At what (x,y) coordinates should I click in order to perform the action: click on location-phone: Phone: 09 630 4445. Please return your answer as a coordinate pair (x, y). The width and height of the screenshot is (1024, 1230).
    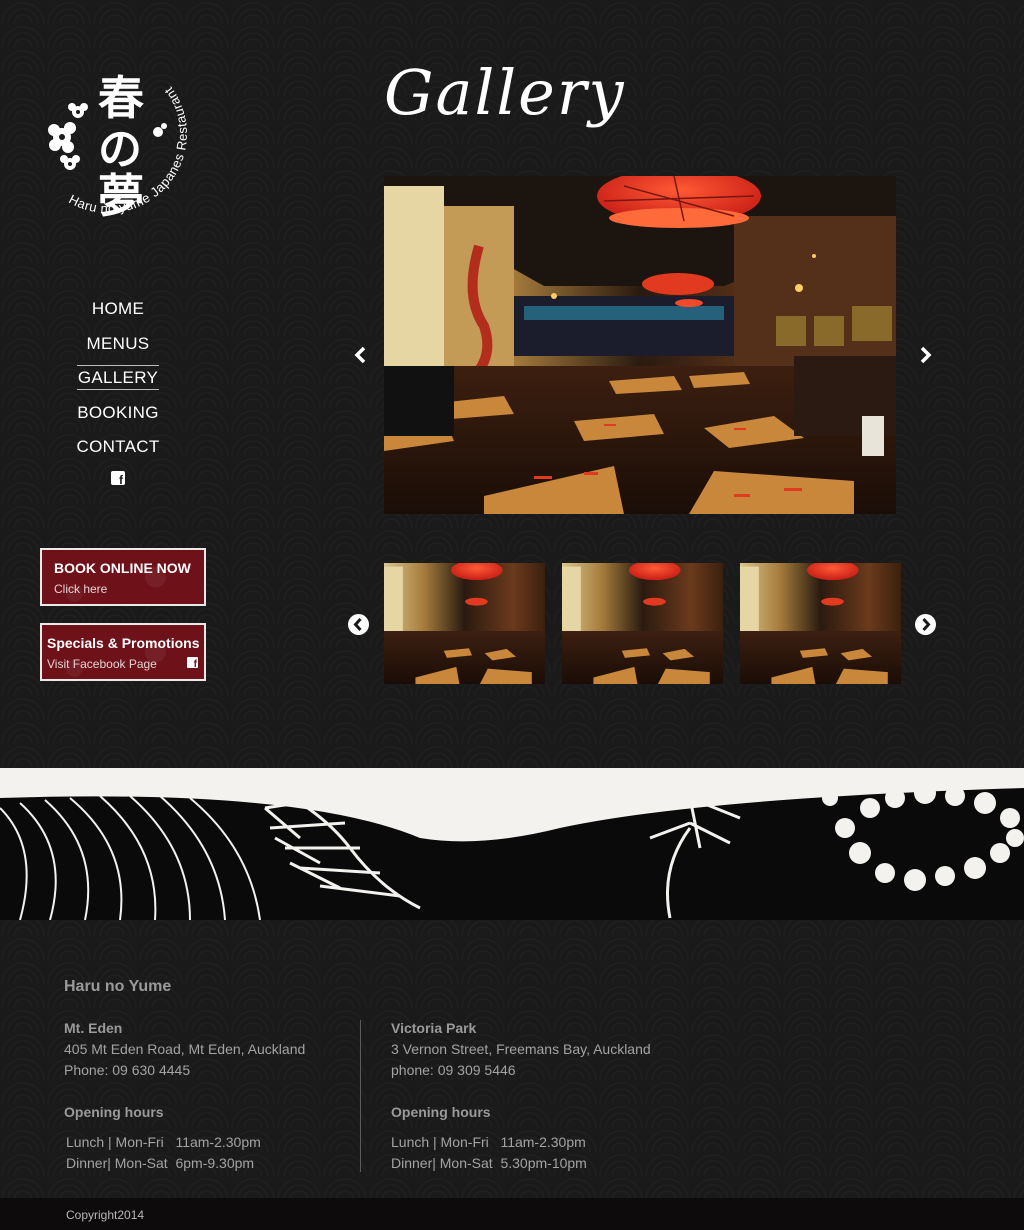
    Looking at the image, I should click on (184, 1070).